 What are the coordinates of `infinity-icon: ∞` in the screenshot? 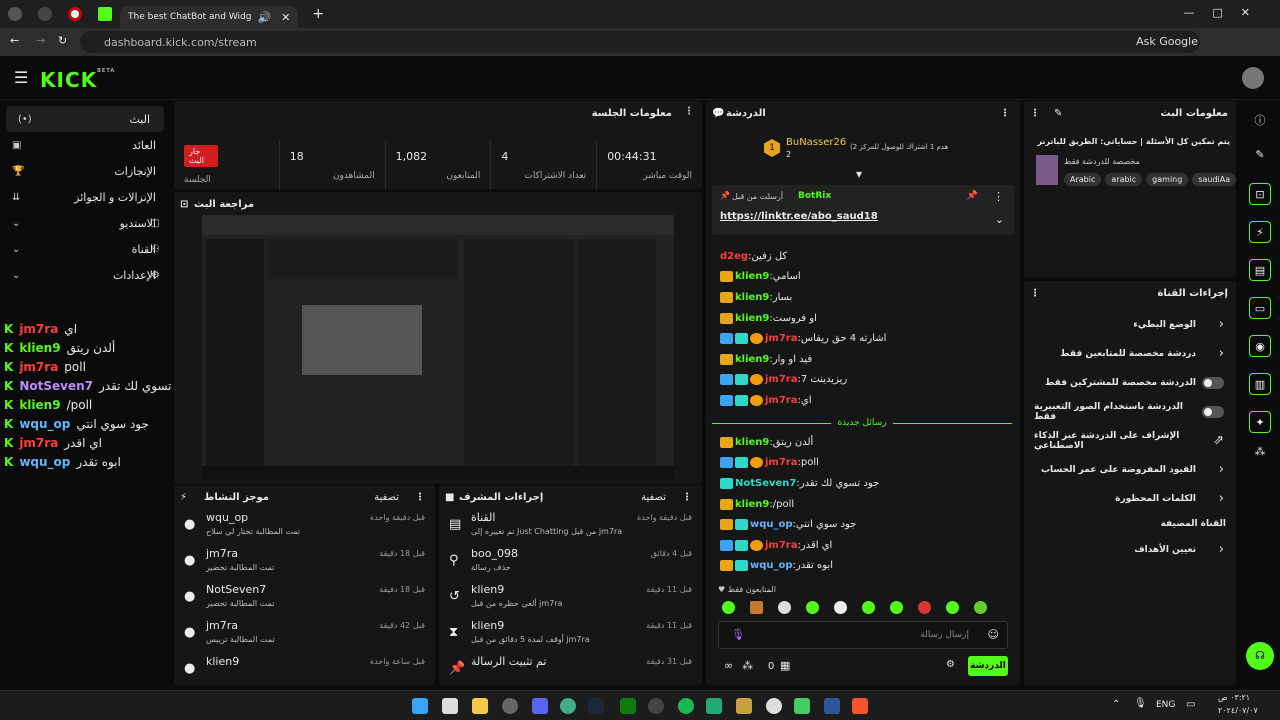 It's located at (728, 665).